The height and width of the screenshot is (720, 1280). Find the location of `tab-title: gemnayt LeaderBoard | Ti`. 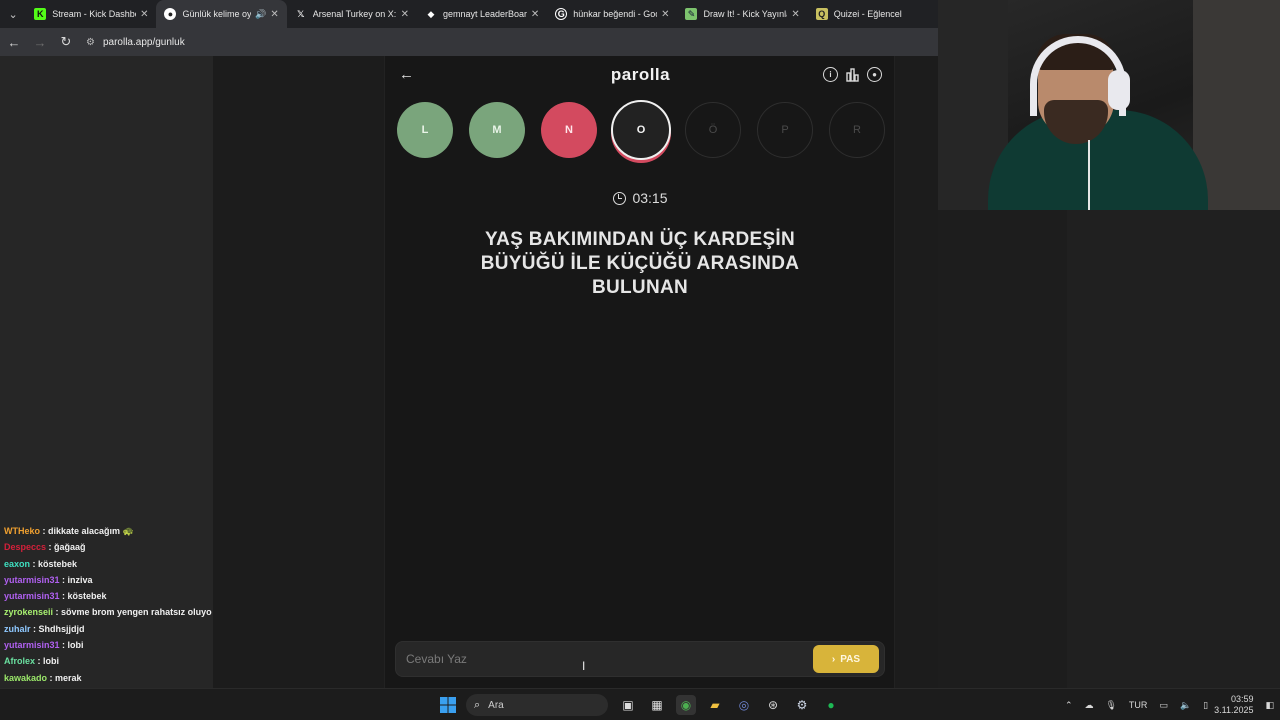

tab-title: gemnayt LeaderBoard | Ti is located at coordinates (484, 14).